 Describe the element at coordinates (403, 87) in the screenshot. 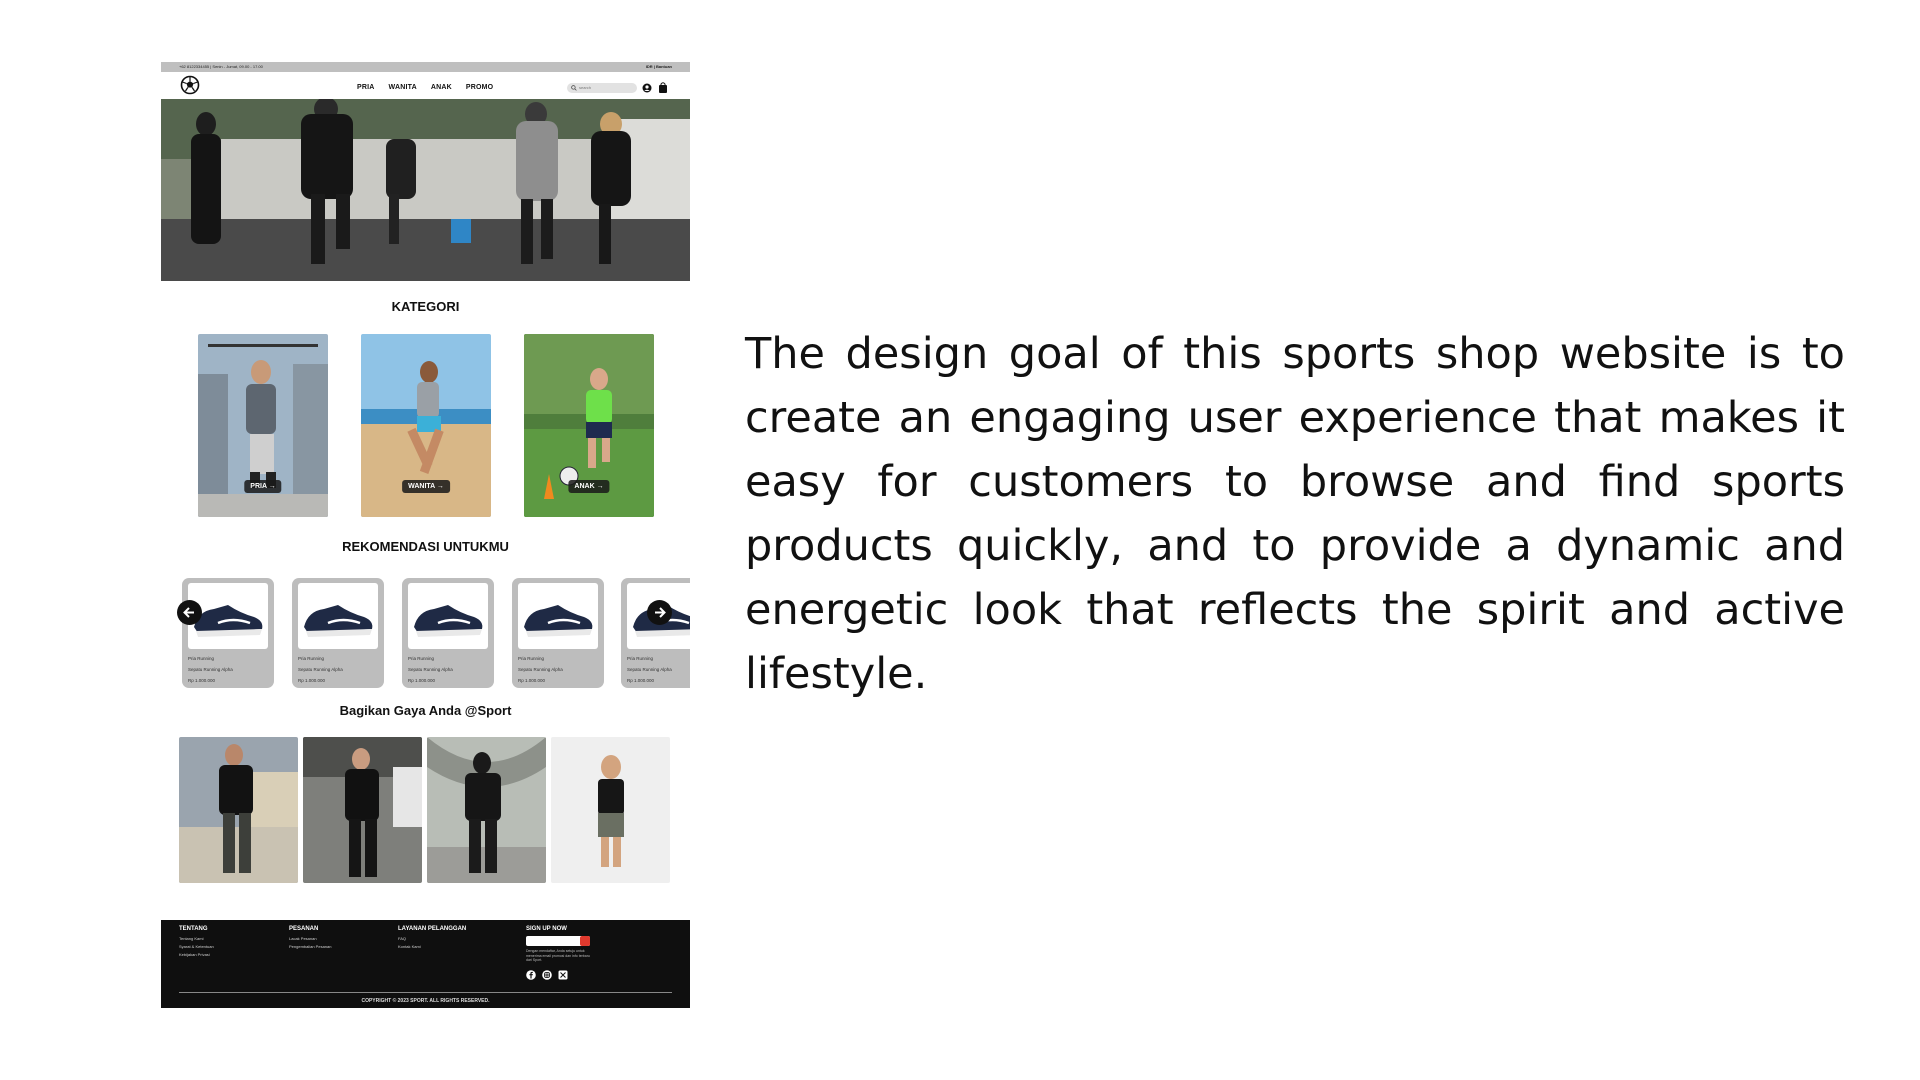

I see `nav-item-wanita: WANITA` at that location.